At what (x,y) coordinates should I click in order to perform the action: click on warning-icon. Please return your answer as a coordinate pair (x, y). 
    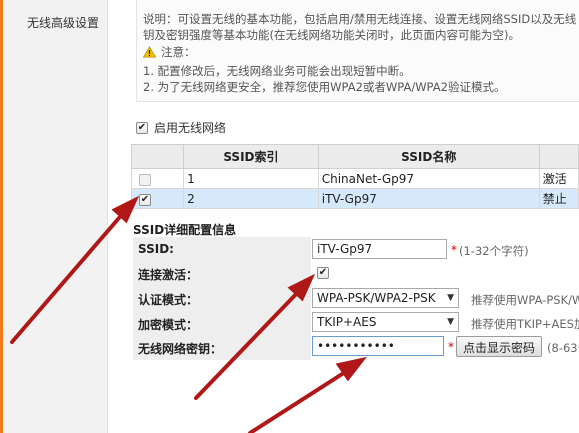
    Looking at the image, I should click on (149, 52).